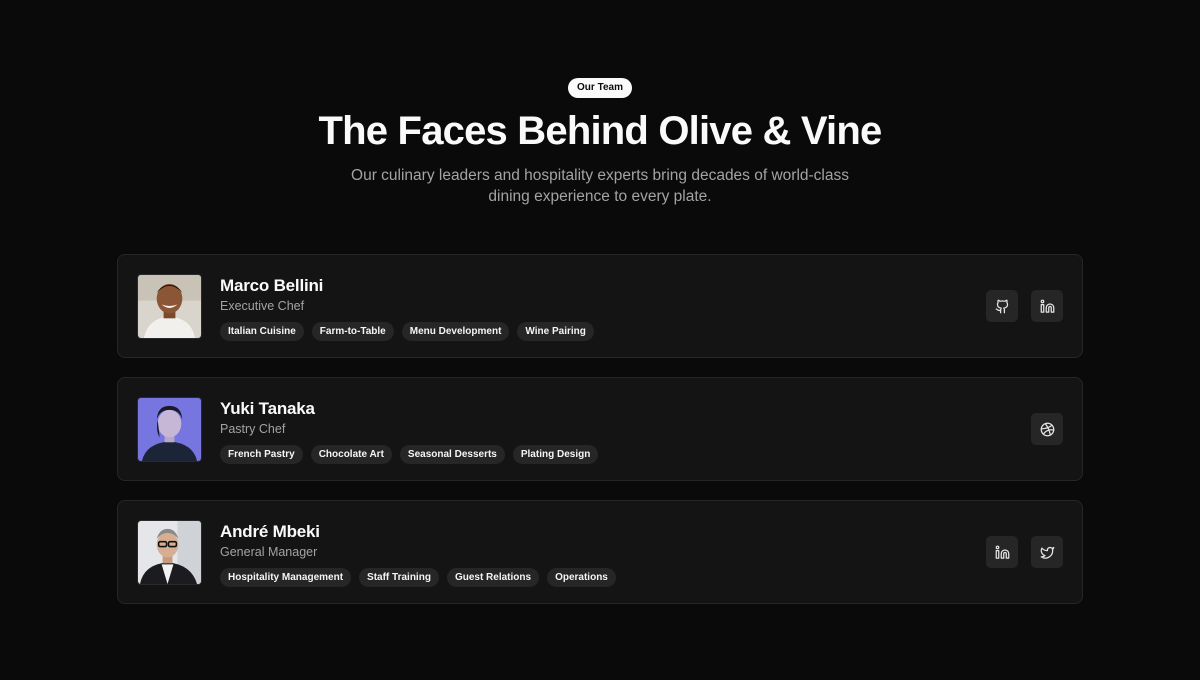  What do you see at coordinates (581, 577) in the screenshot?
I see `skill-tag: Operations` at bounding box center [581, 577].